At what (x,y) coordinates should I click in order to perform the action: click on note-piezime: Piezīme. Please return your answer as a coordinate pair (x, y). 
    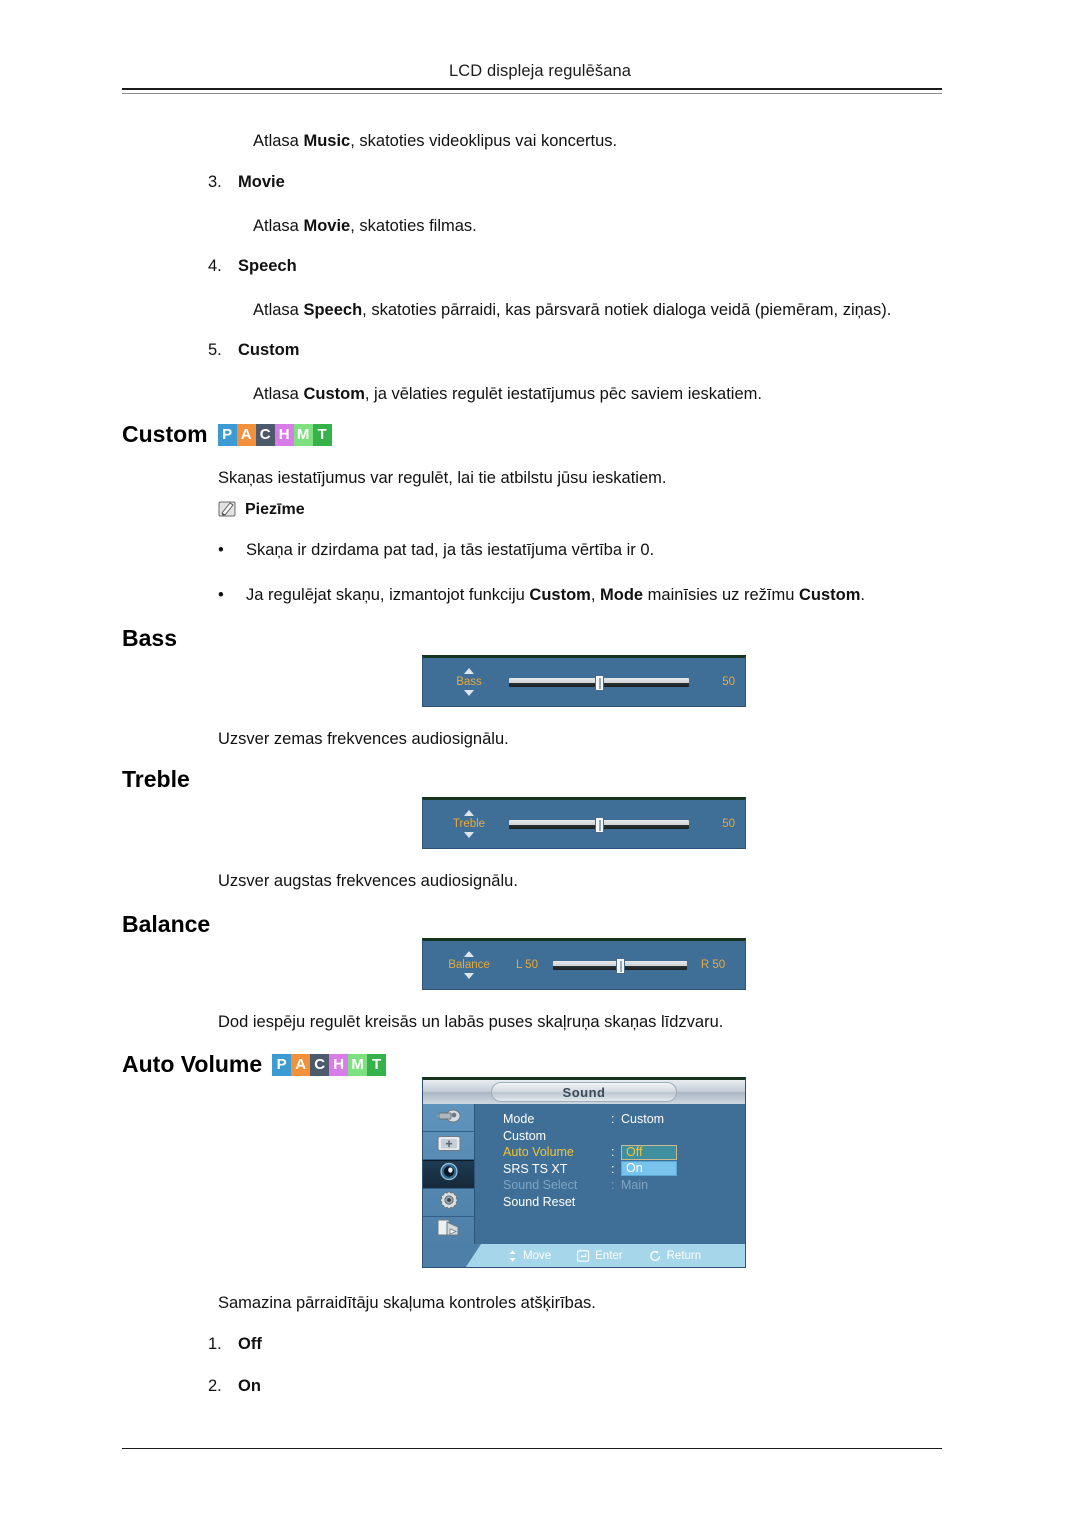
    Looking at the image, I should click on (261, 509).